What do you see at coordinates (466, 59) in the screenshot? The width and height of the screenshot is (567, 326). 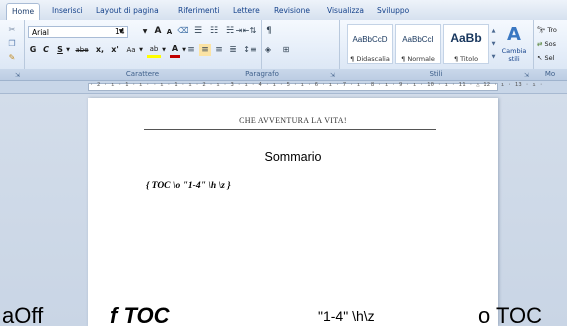 I see `style-name: ¶ Titolo` at bounding box center [466, 59].